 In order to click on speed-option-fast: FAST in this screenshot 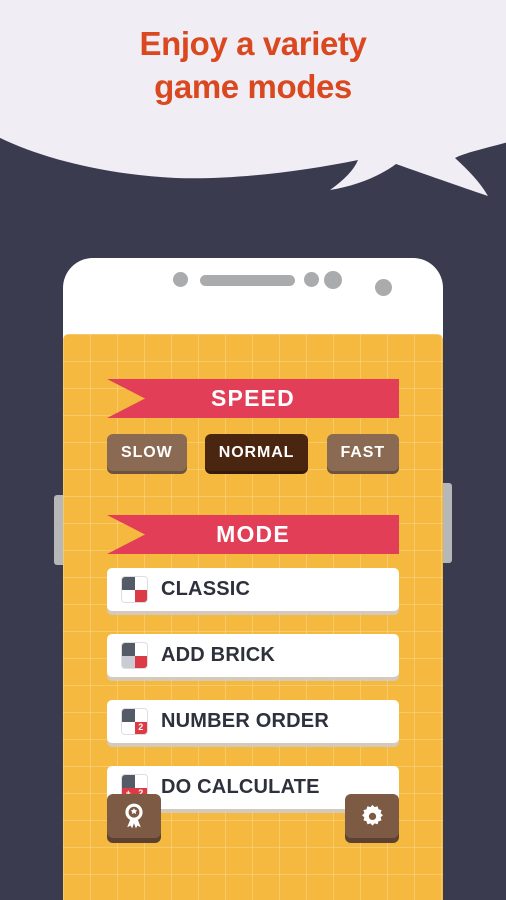, I will do `click(362, 452)`.